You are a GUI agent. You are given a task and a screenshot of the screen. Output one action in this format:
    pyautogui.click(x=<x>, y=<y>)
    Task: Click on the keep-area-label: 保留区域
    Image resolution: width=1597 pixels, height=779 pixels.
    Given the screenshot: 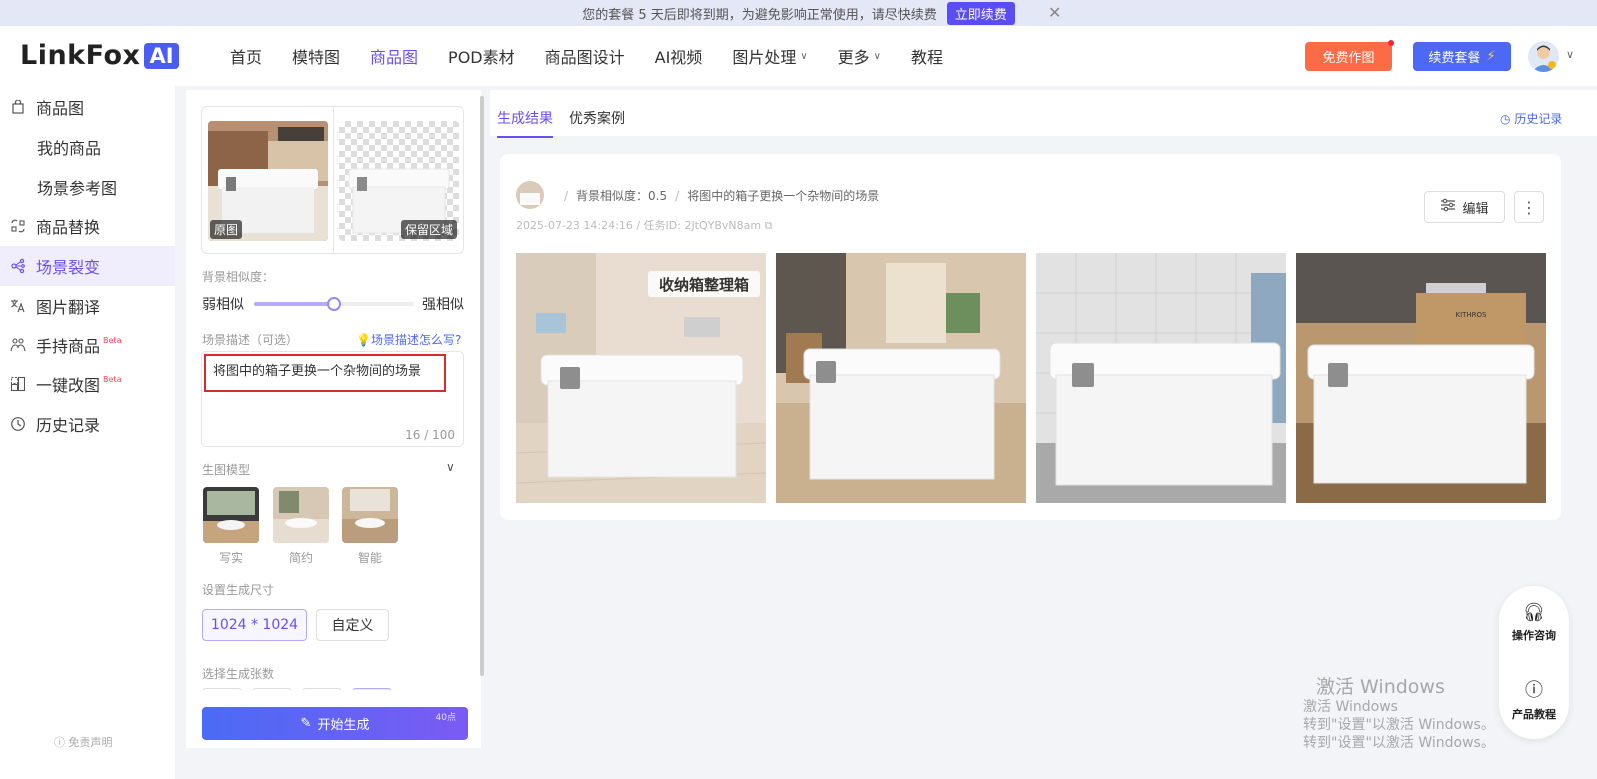 What is the action you would take?
    pyautogui.click(x=428, y=229)
    